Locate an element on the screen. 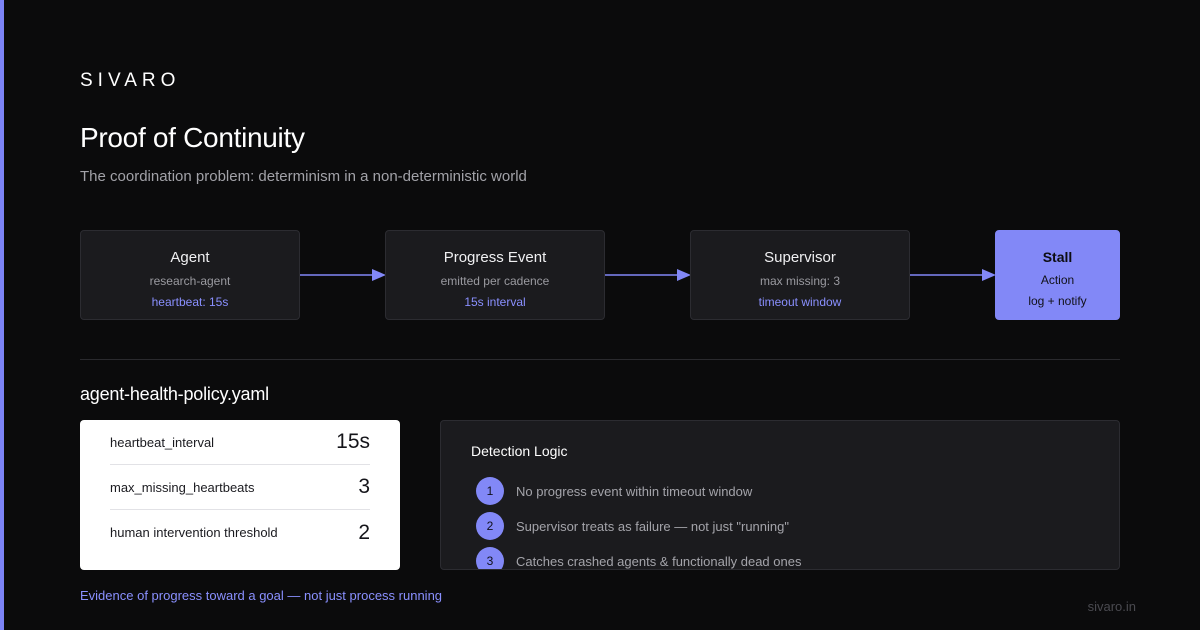 The width and height of the screenshot is (1200, 630). flow-node-stall: Stall Action log + notify is located at coordinates (1057, 275).